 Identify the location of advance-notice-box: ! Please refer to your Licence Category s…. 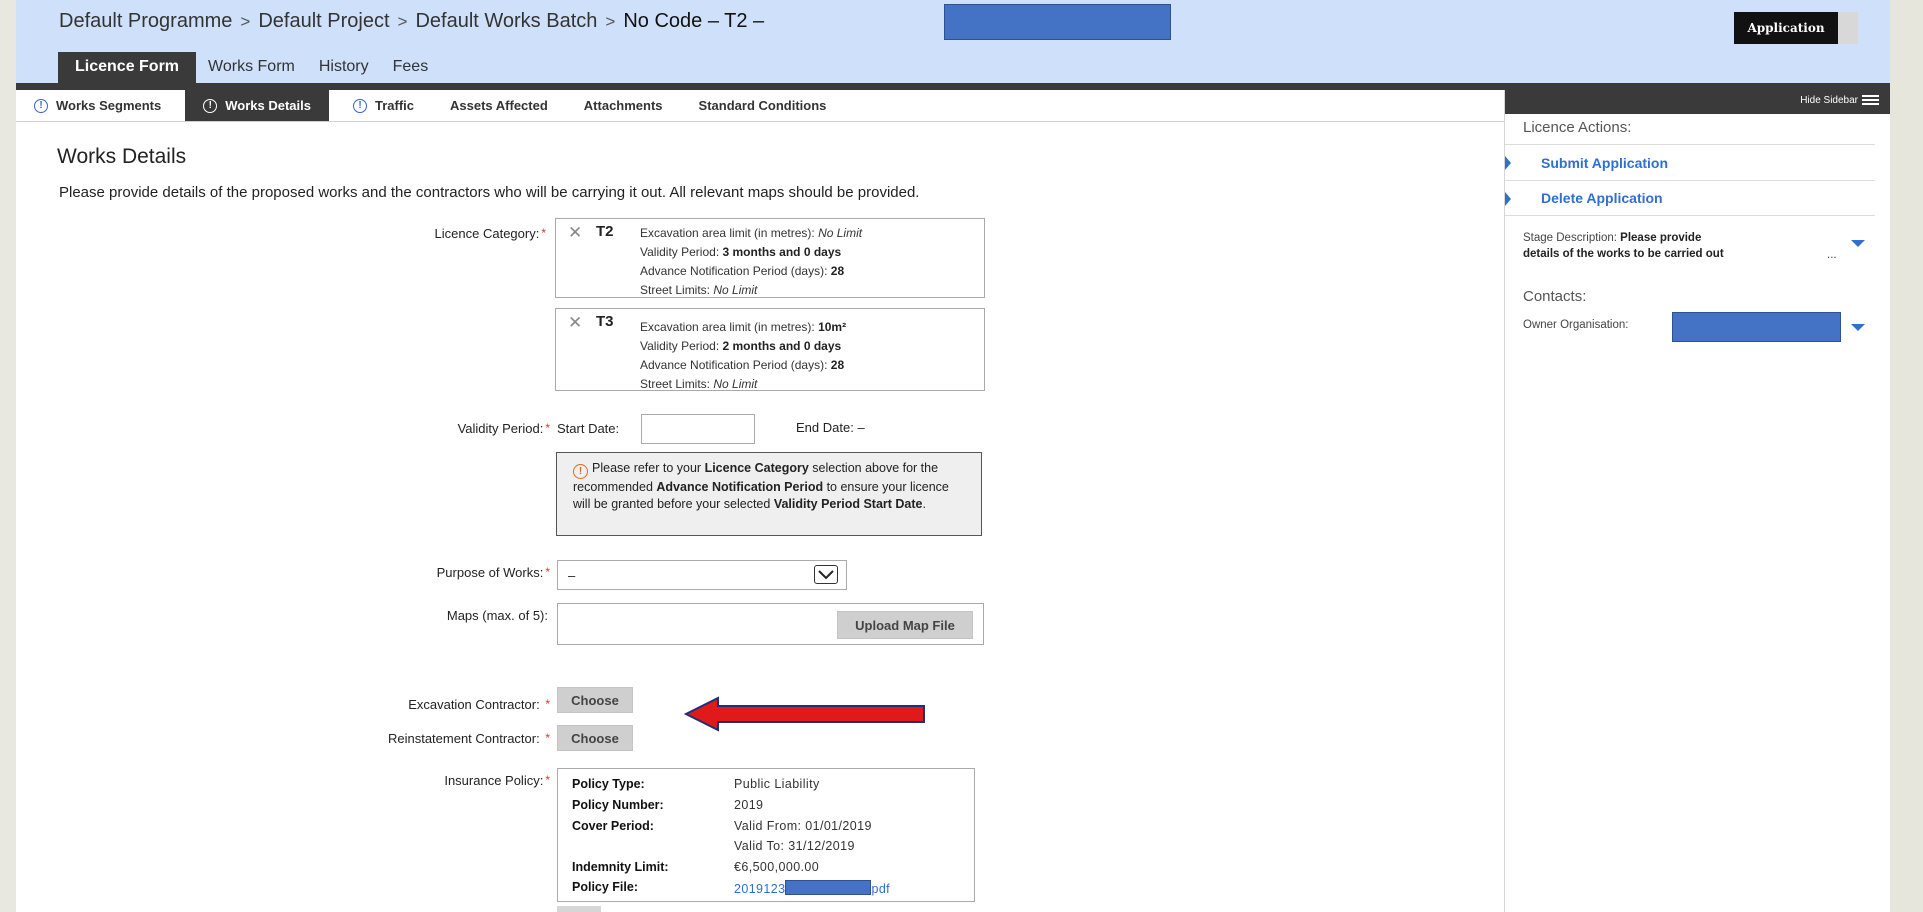
(769, 494).